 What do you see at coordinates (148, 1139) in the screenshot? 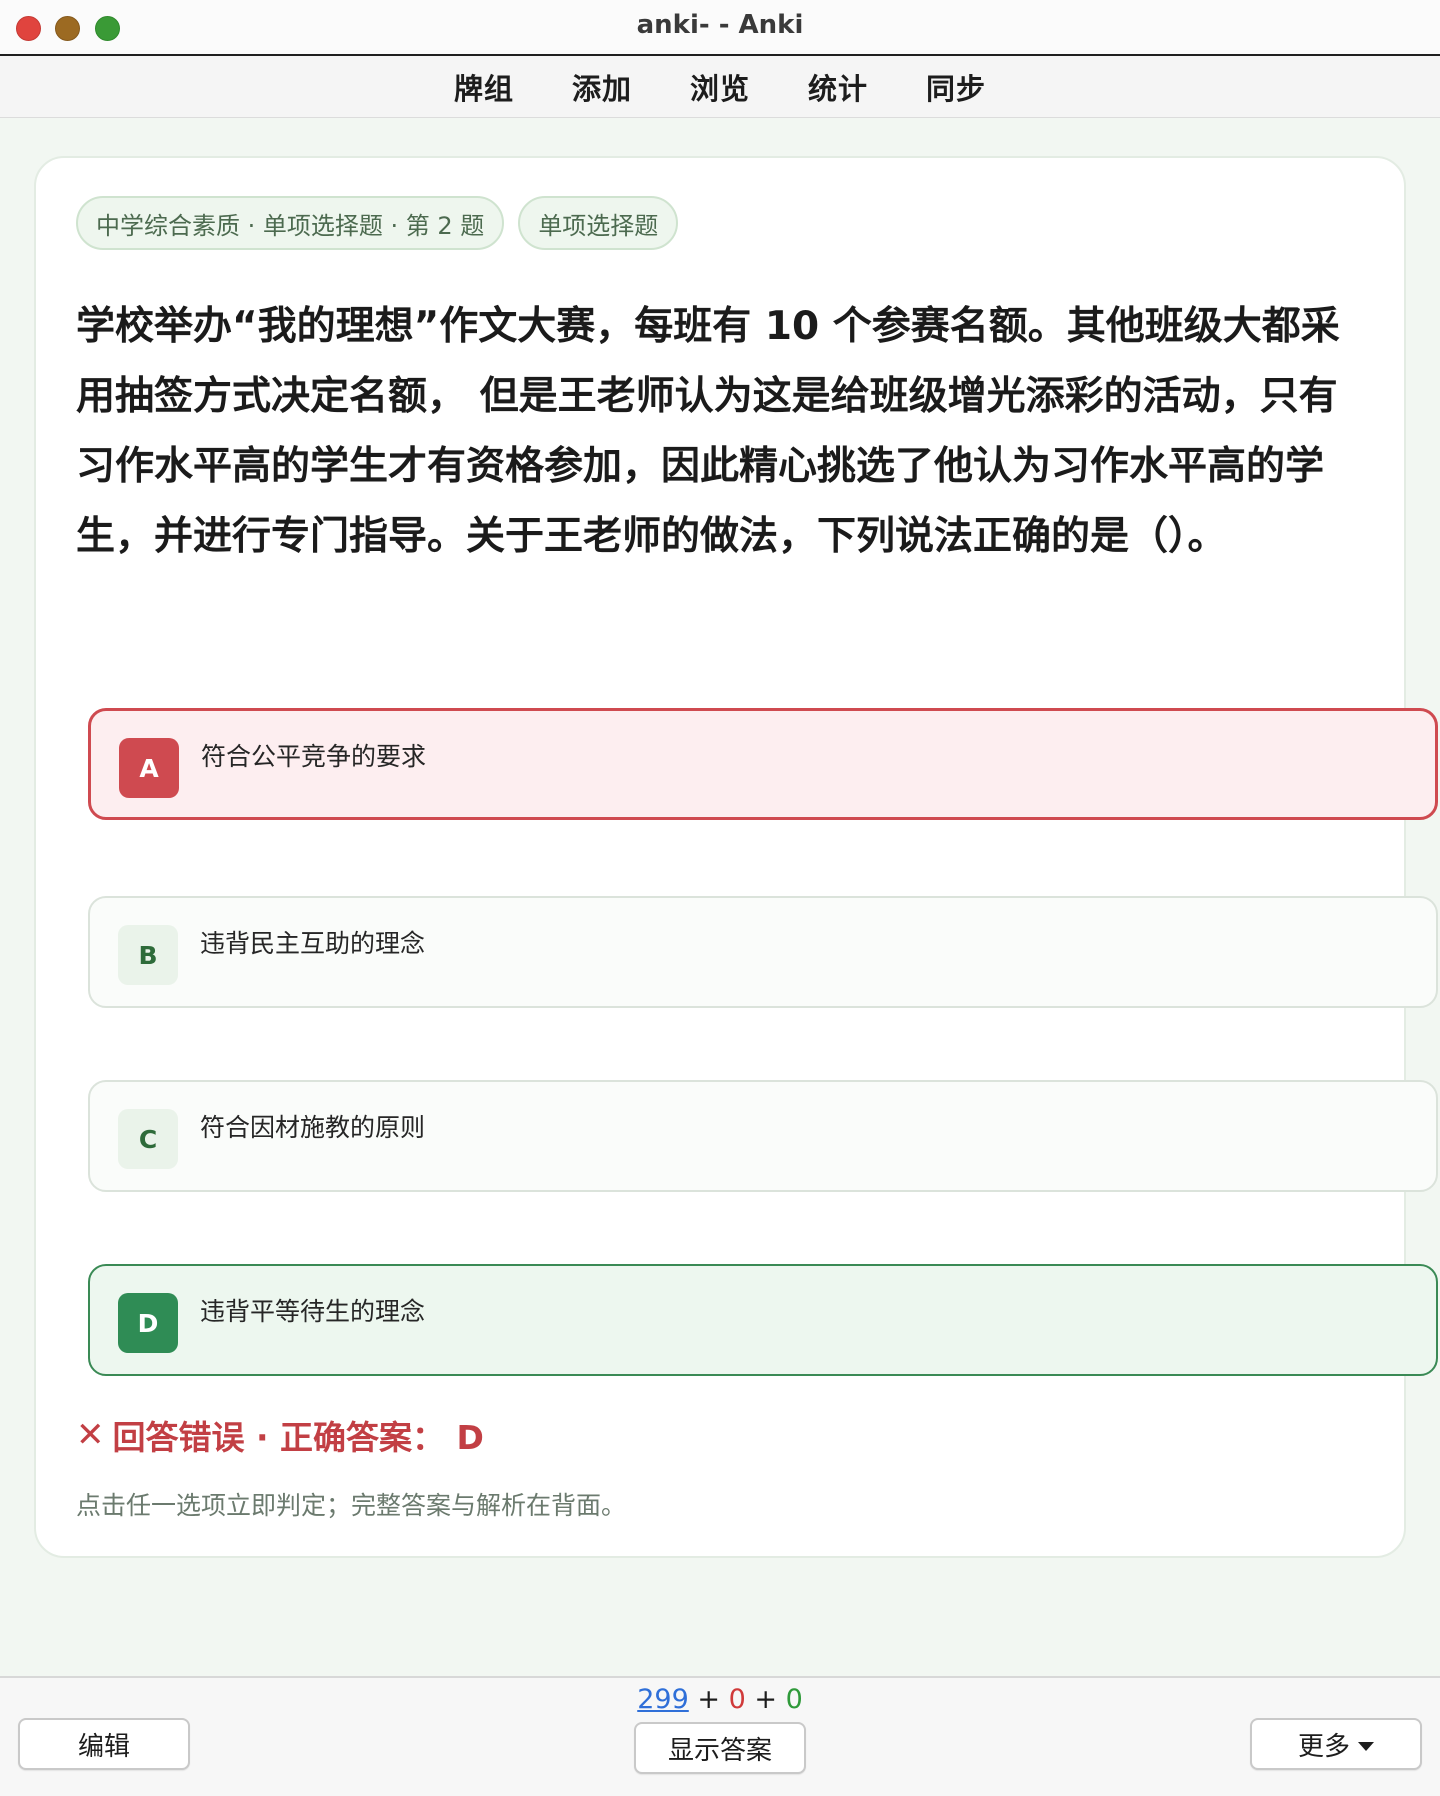
I see `option-letter-c: C` at bounding box center [148, 1139].